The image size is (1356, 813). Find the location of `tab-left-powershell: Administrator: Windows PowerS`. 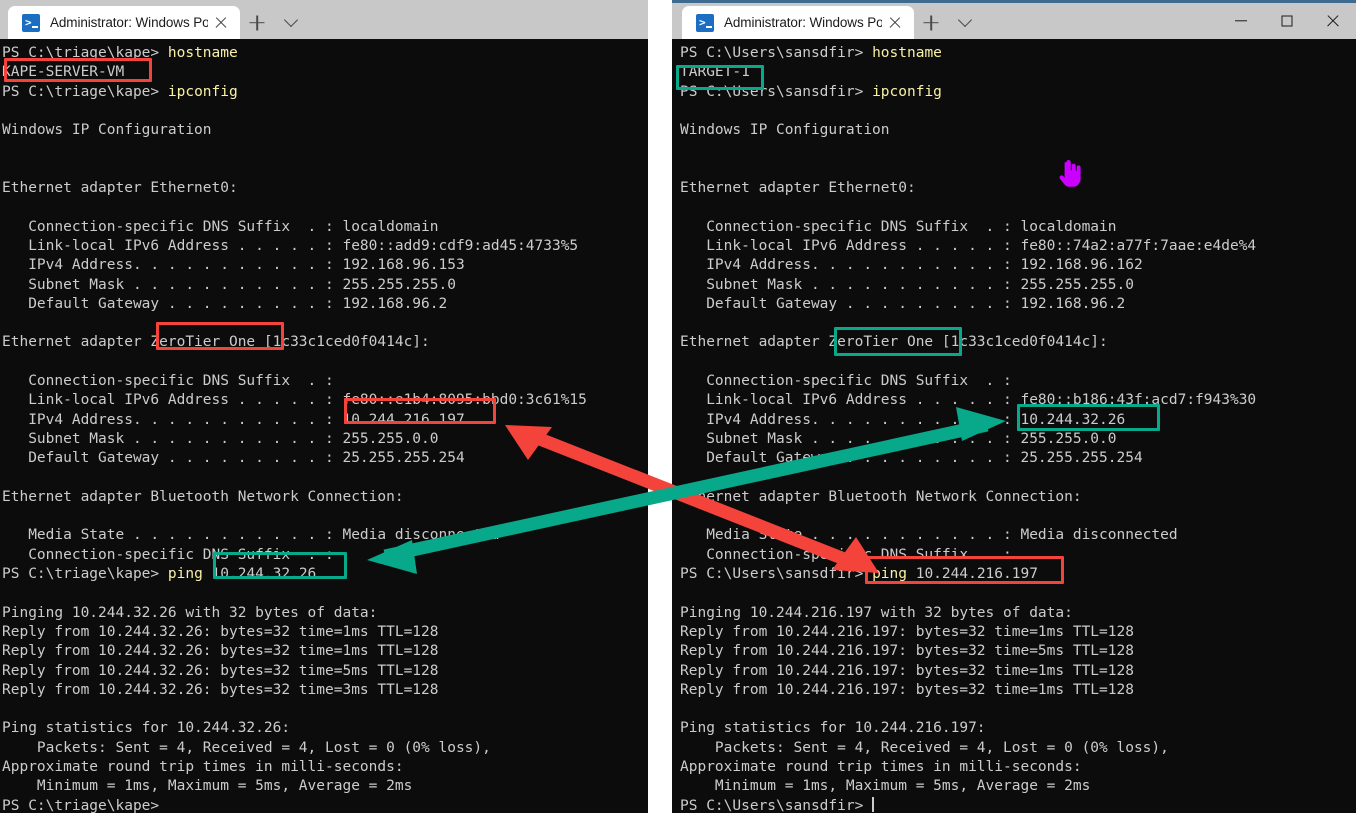

tab-left-powershell: Administrator: Windows PowerS is located at coordinates (124, 22).